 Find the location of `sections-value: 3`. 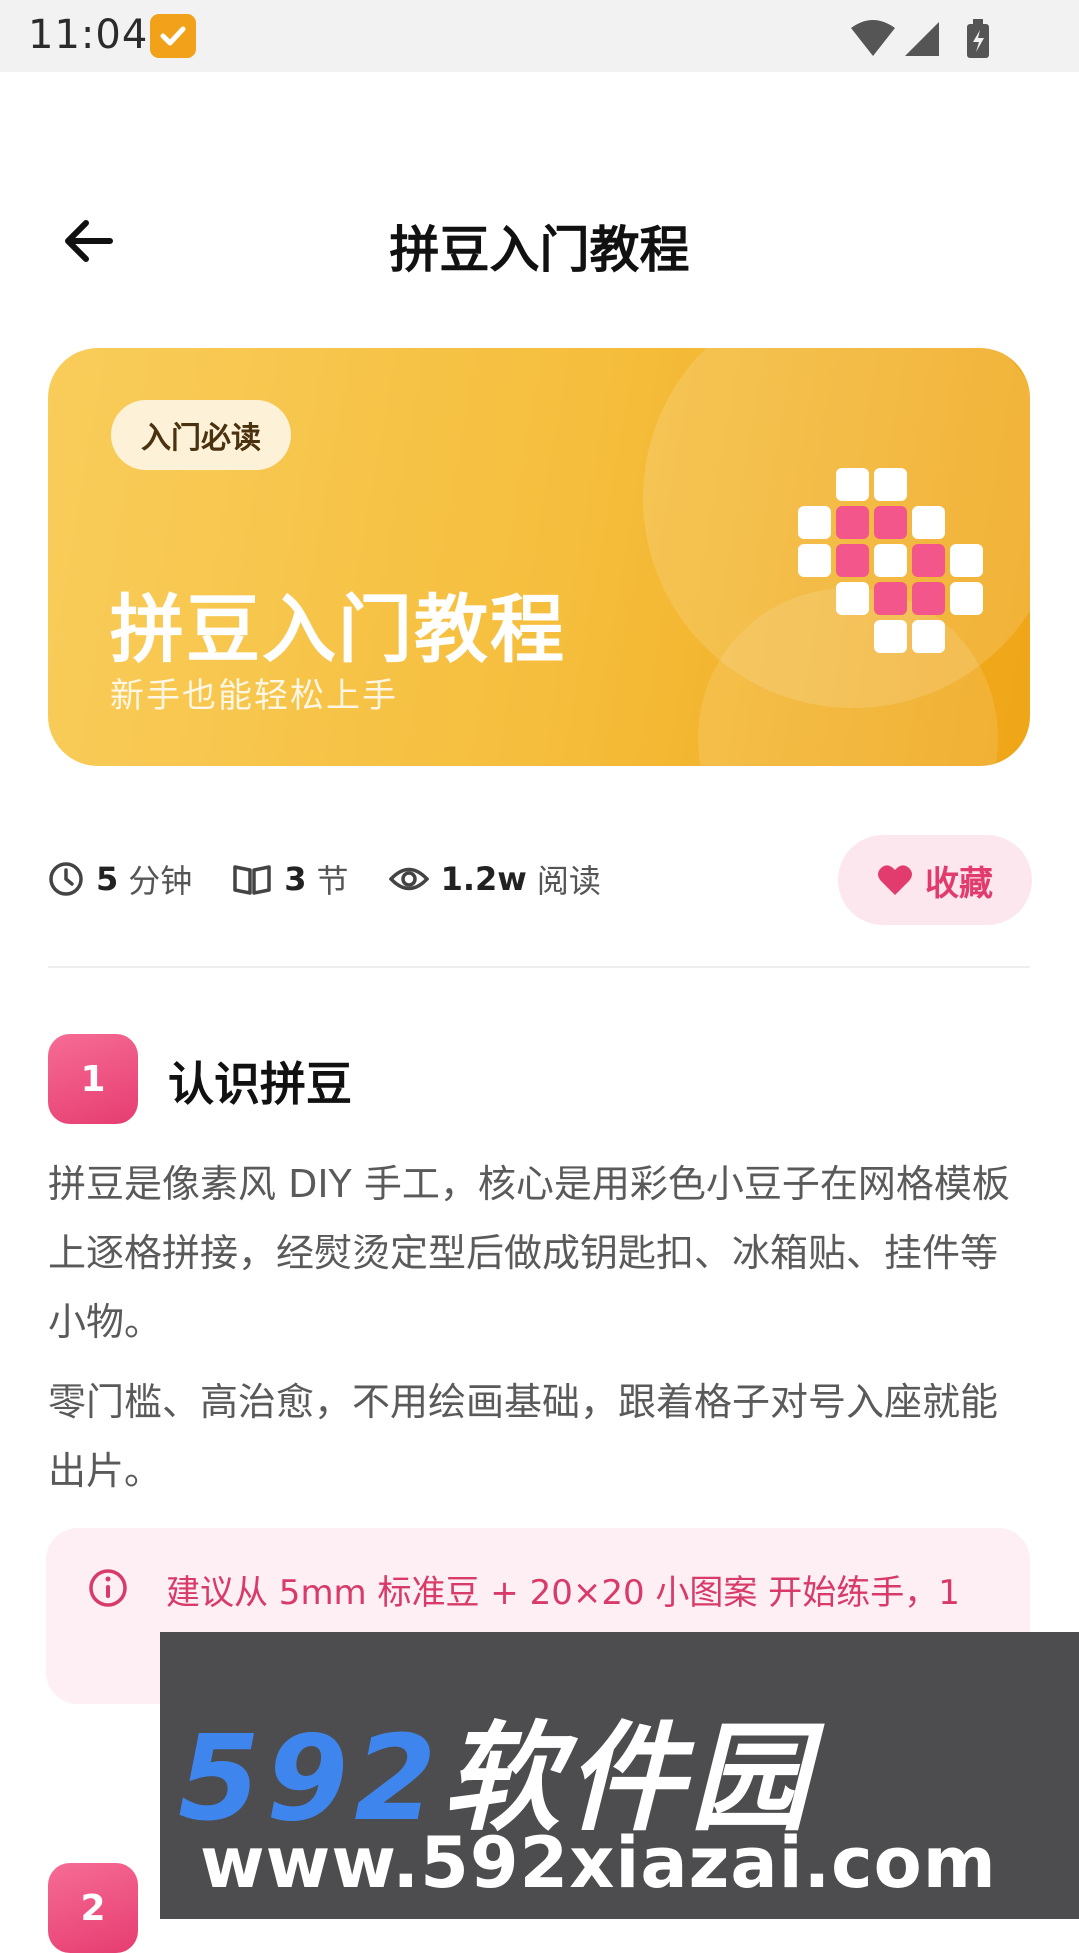

sections-value: 3 is located at coordinates (295, 879).